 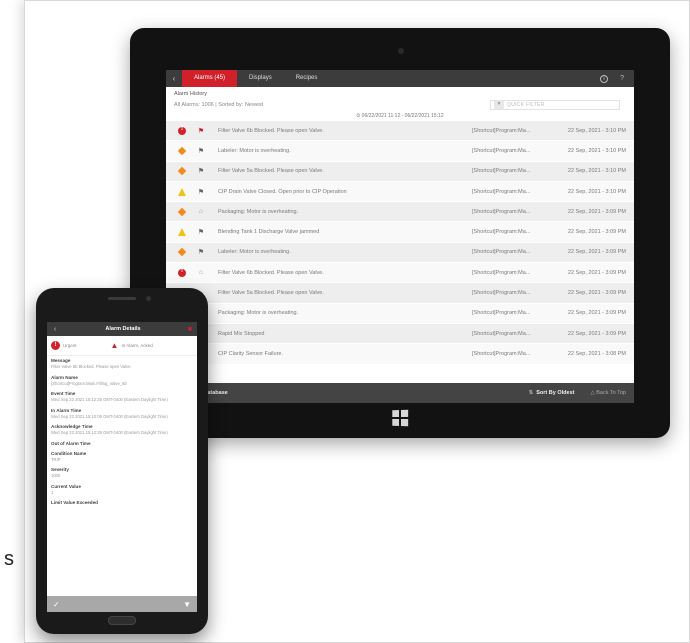 What do you see at coordinates (71, 443) in the screenshot?
I see `detail-label: Out of Alarm Time` at bounding box center [71, 443].